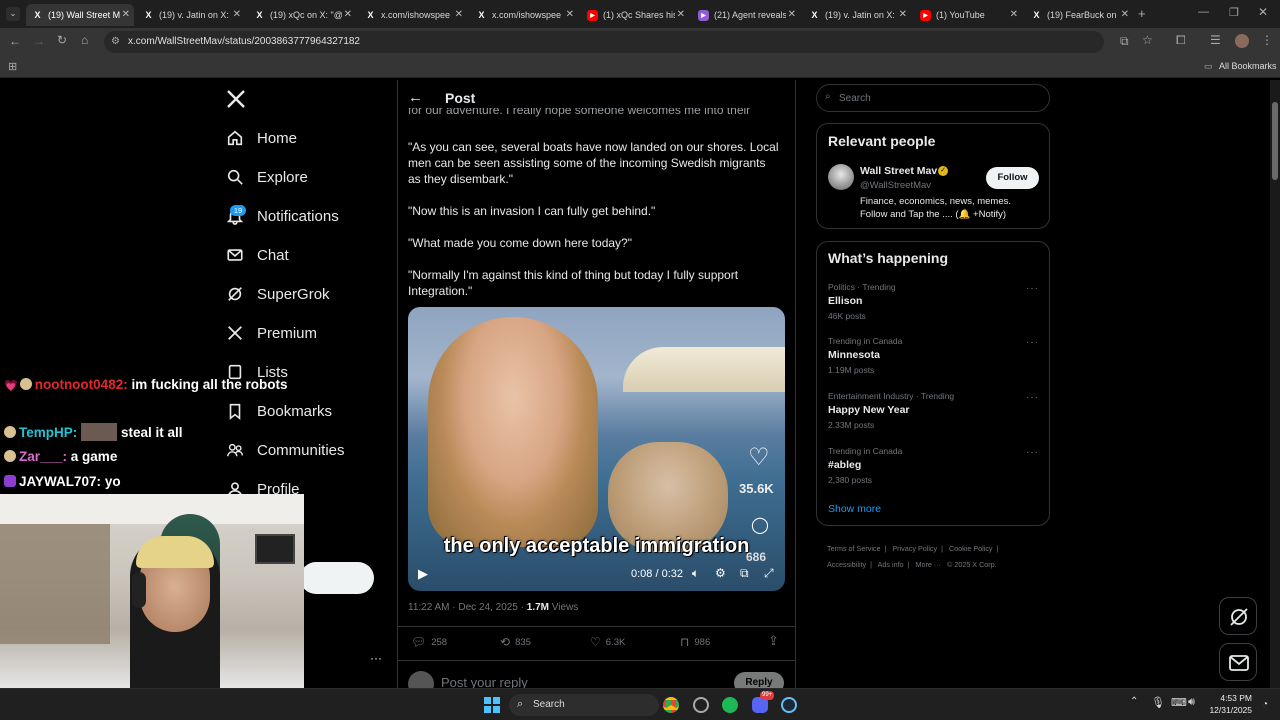 This screenshot has height=720, width=1280. Describe the element at coordinates (1242, 41) in the screenshot. I see `profile-avatar` at that location.